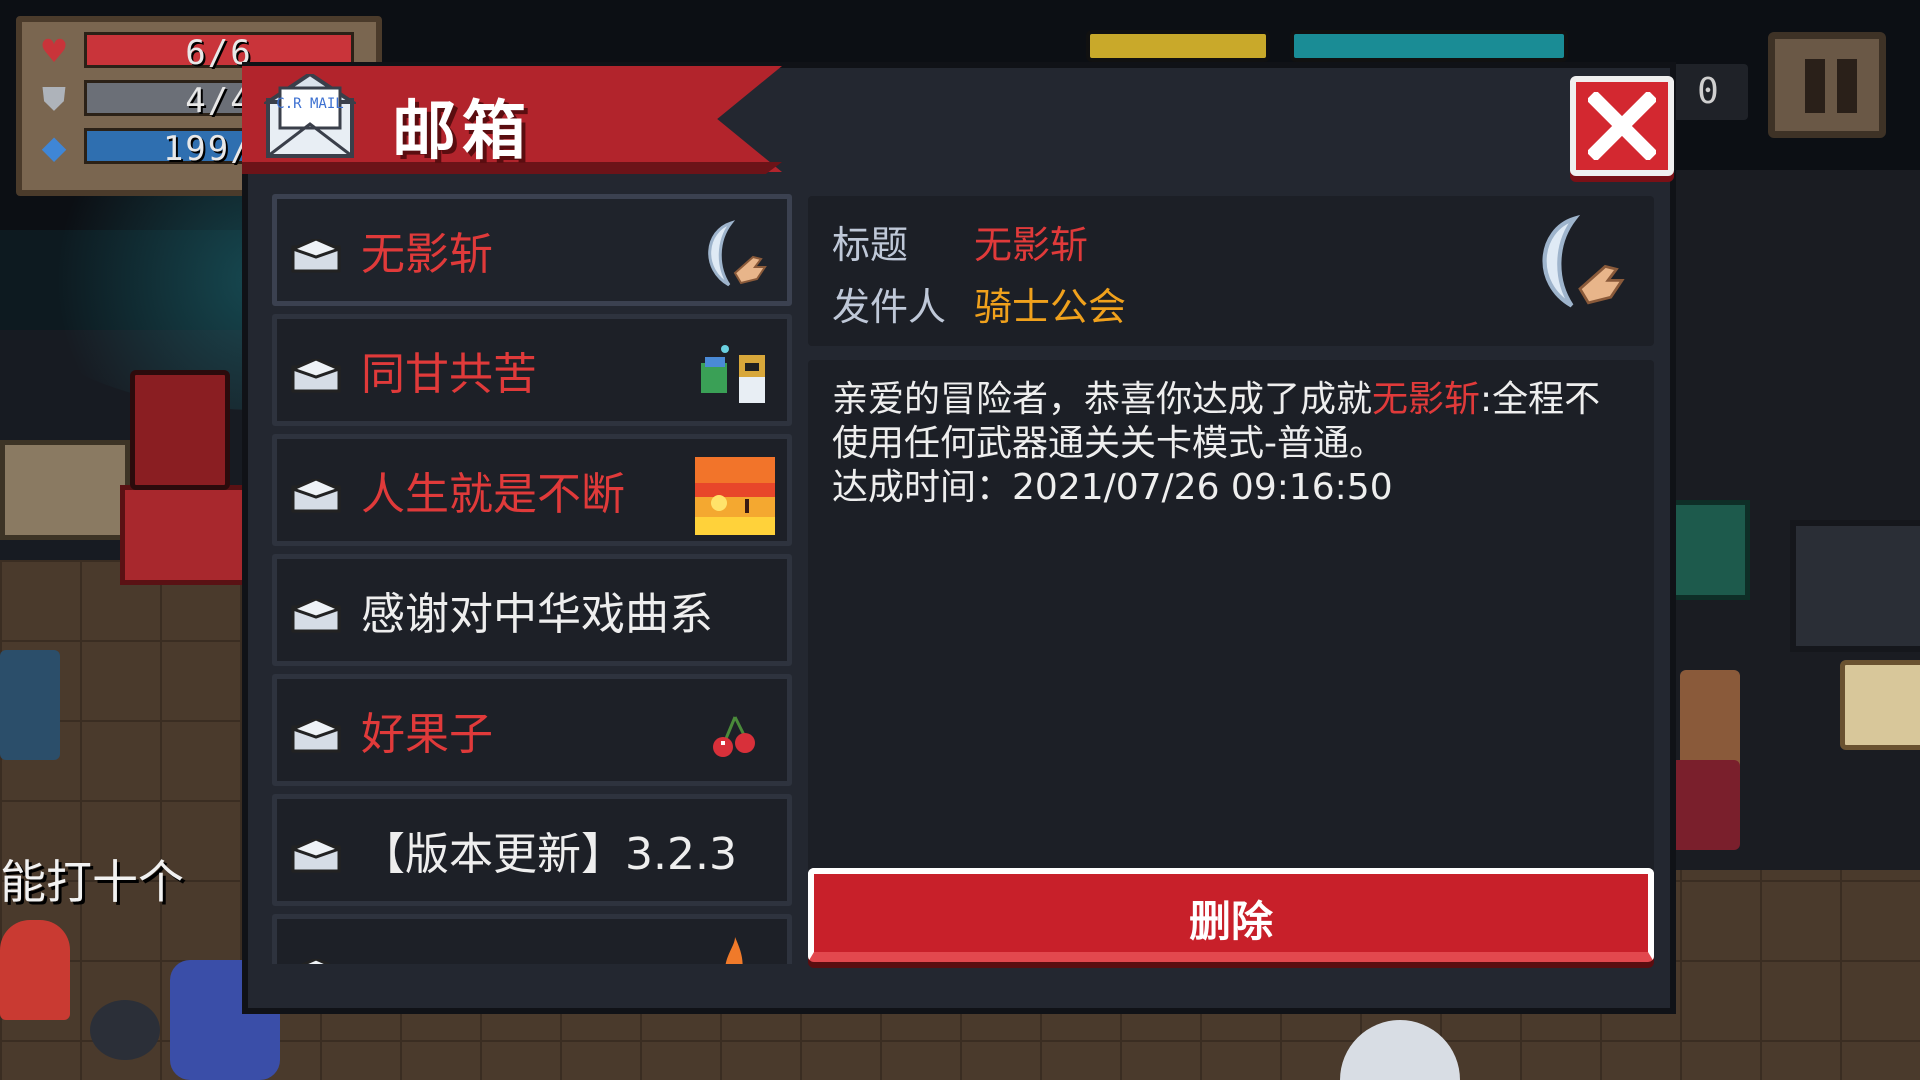  I want to click on mail-item-label: 人生就是不断, so click(493, 494).